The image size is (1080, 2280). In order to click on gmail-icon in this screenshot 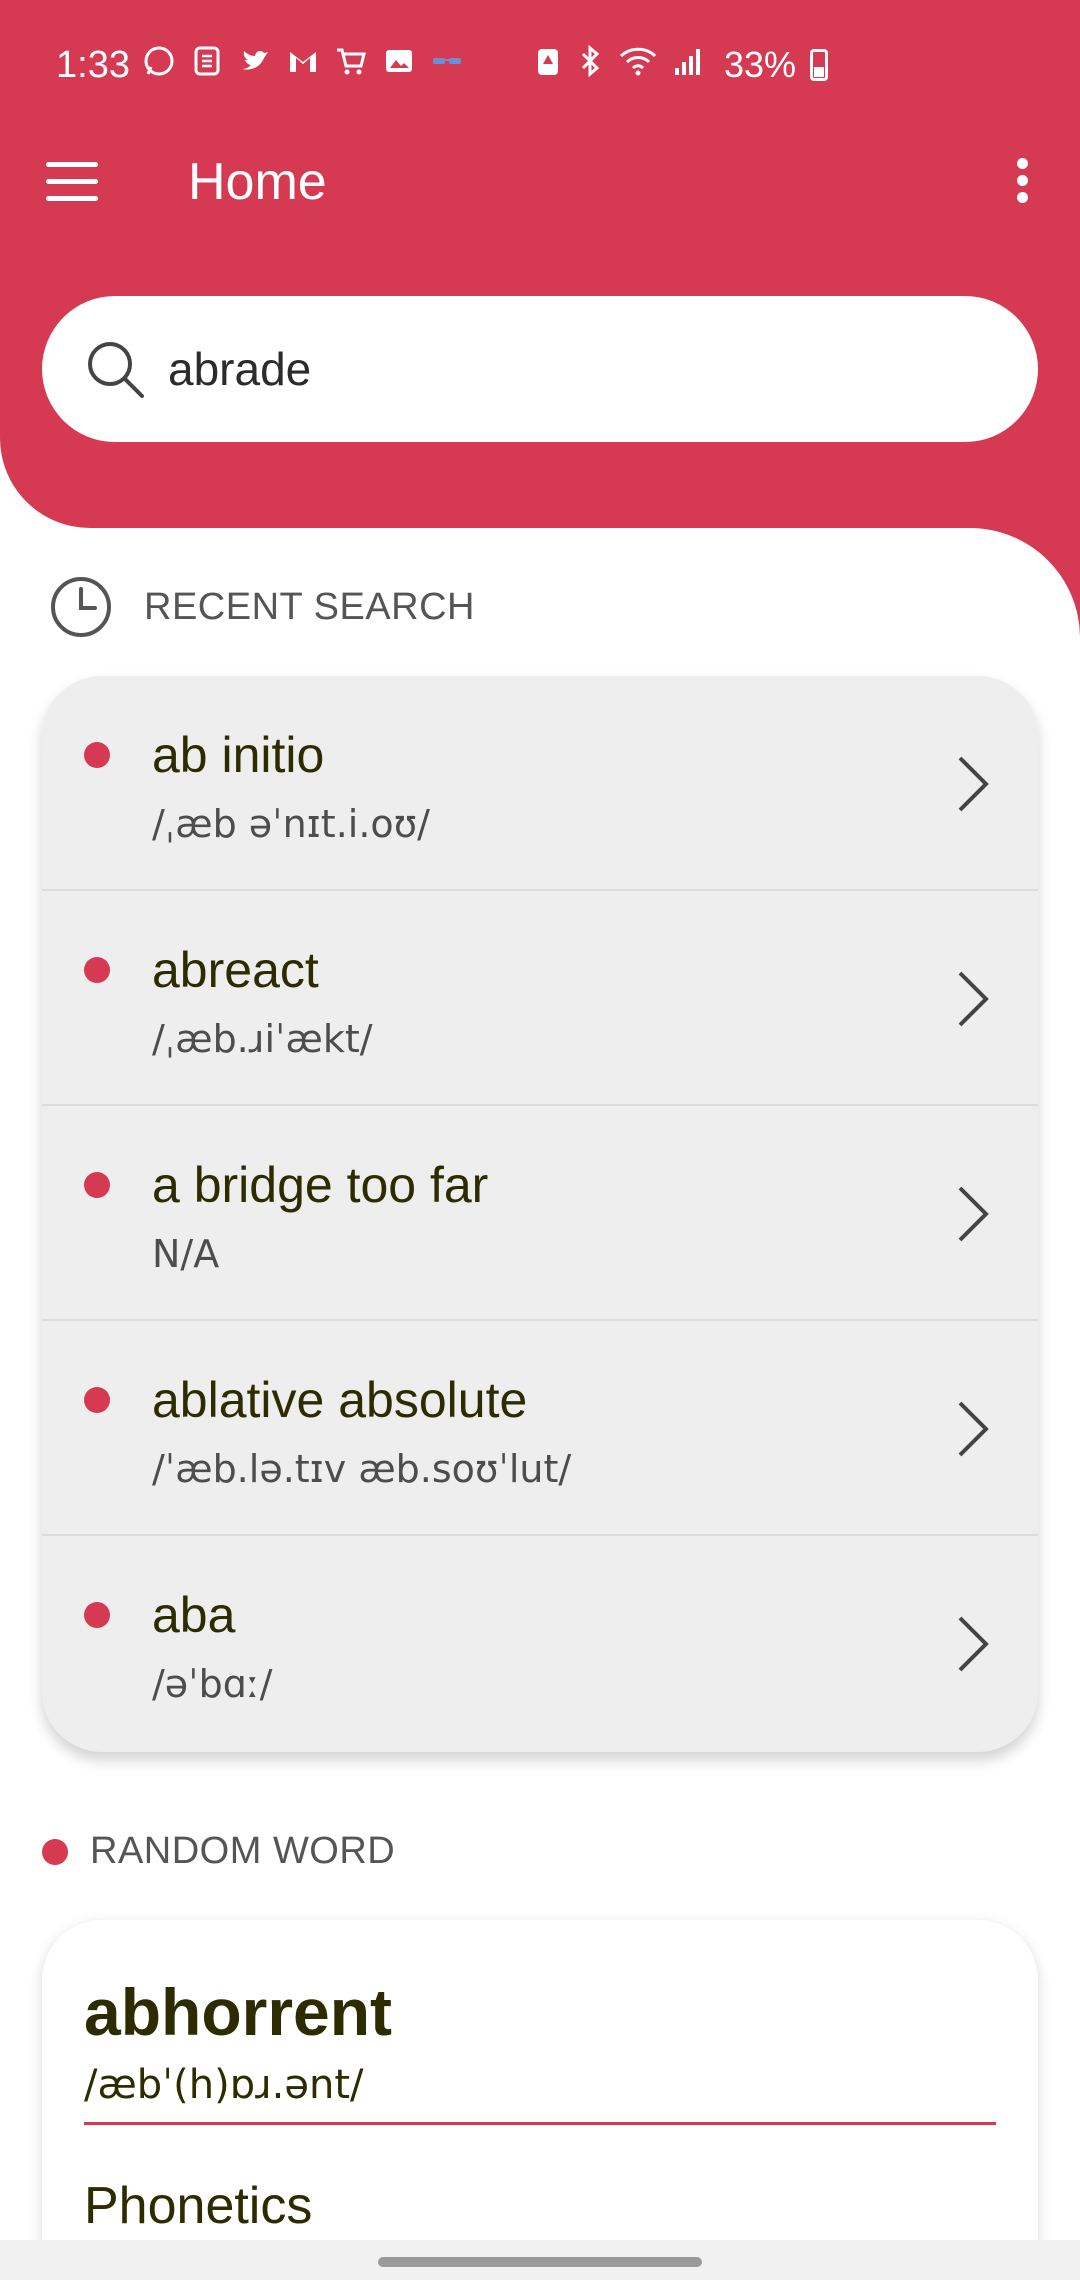, I will do `click(303, 61)`.